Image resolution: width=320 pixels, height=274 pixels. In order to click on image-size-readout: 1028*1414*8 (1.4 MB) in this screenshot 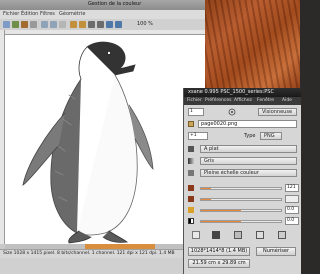, I will do `click(219, 251)`.